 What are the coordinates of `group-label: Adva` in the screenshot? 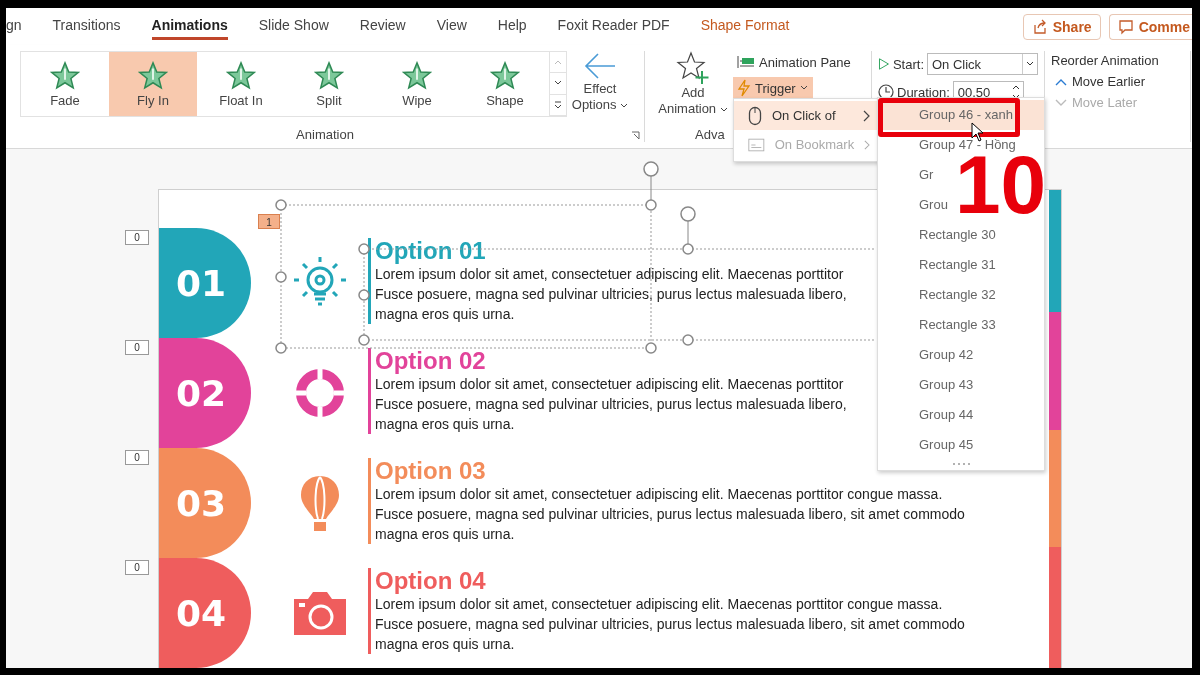 It's located at (710, 134).